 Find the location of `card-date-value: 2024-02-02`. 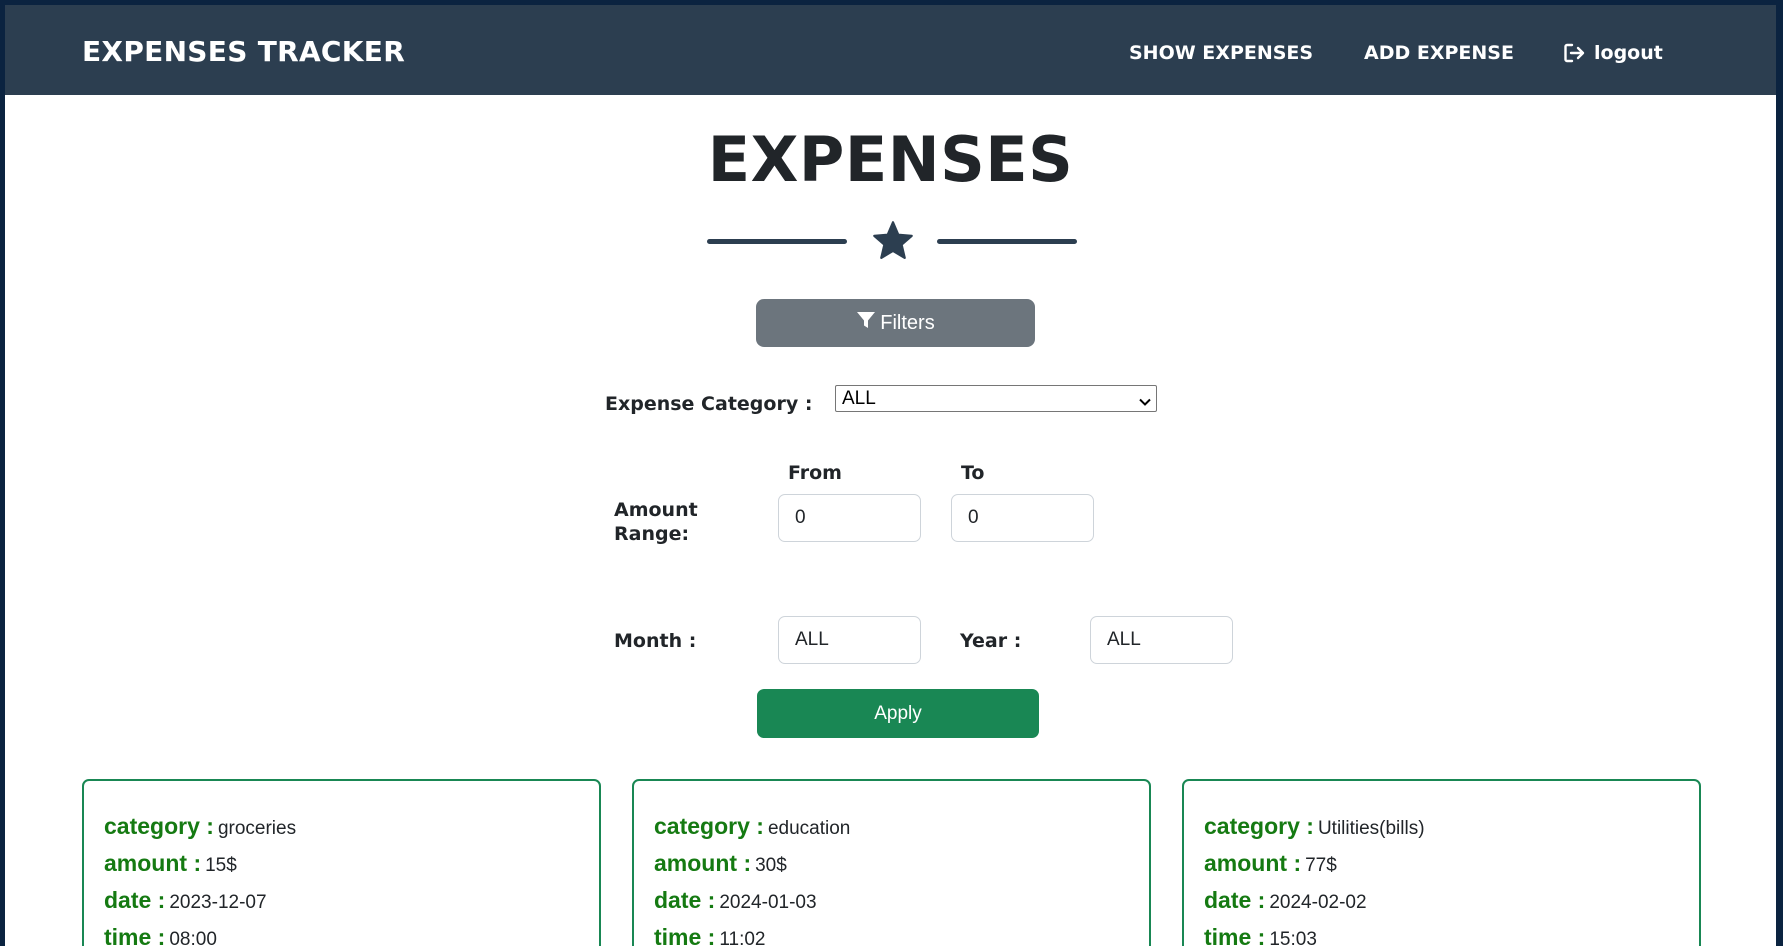

card-date-value: 2024-02-02 is located at coordinates (1318, 902).